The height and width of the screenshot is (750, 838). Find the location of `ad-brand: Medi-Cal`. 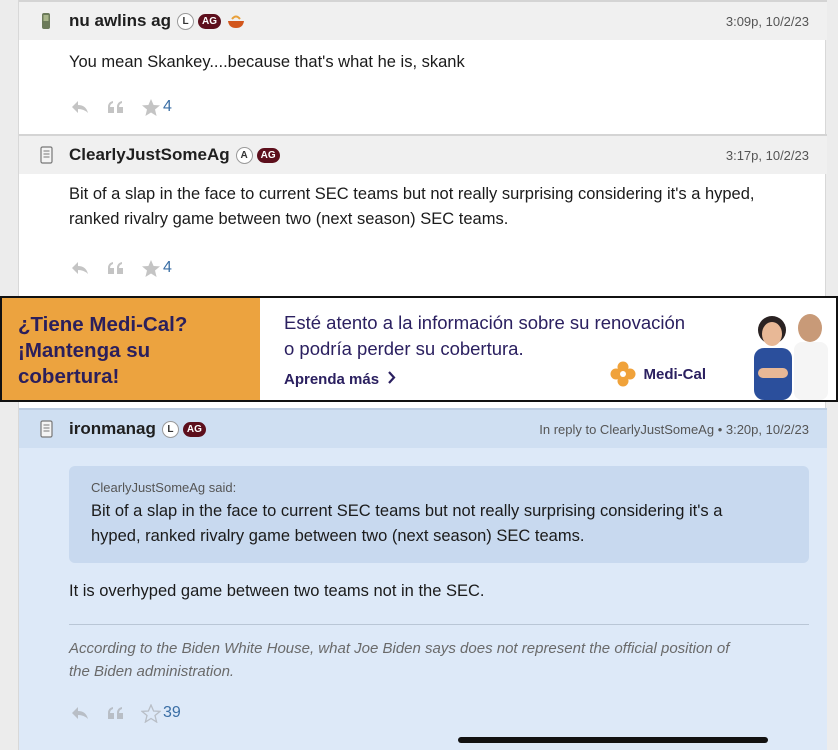

ad-brand: Medi-Cal is located at coordinates (657, 374).